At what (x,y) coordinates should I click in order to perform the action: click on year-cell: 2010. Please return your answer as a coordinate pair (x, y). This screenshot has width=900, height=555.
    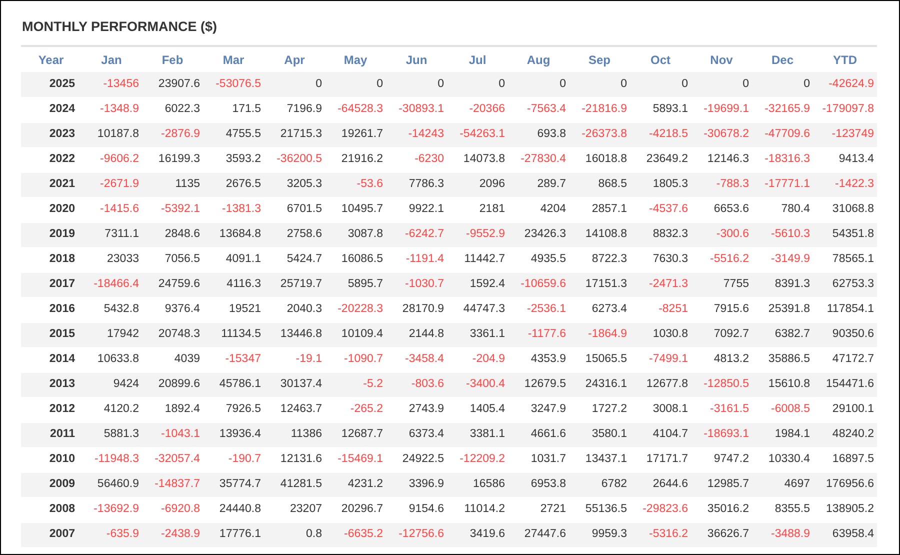
    Looking at the image, I should click on (51, 459).